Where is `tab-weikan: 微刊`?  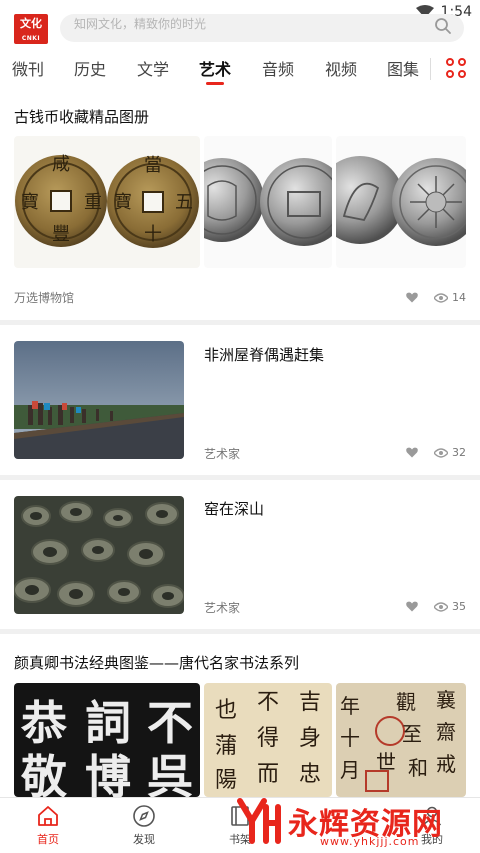
tab-weikan: 微刊 is located at coordinates (28, 68).